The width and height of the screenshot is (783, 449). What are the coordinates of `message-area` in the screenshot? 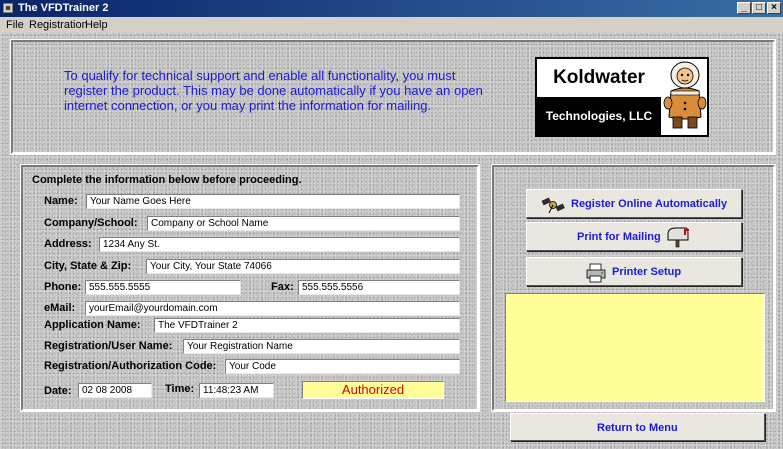 It's located at (635, 347).